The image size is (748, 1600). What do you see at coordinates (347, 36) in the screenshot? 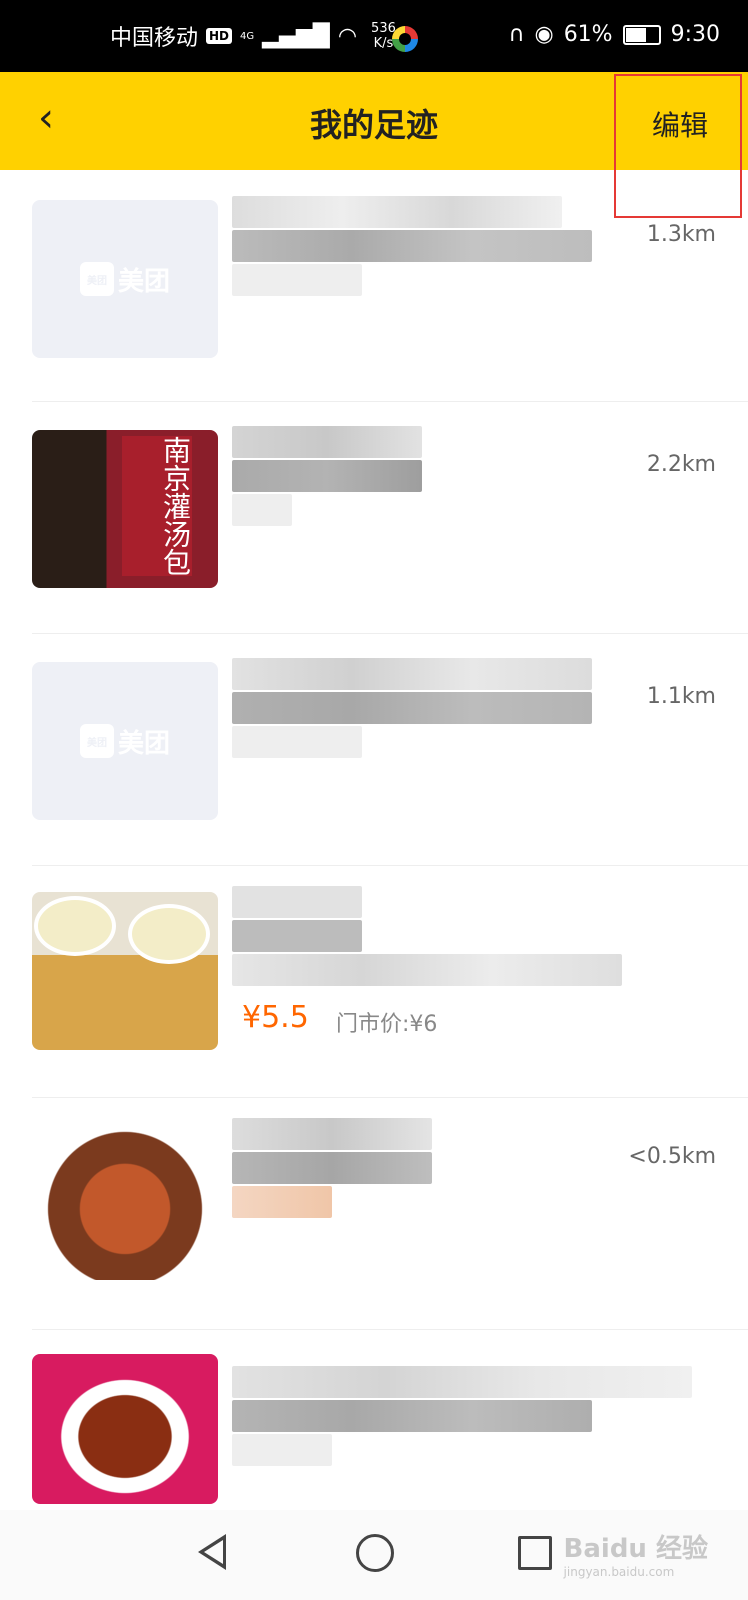
I see `wifi-icon: ◠` at bounding box center [347, 36].